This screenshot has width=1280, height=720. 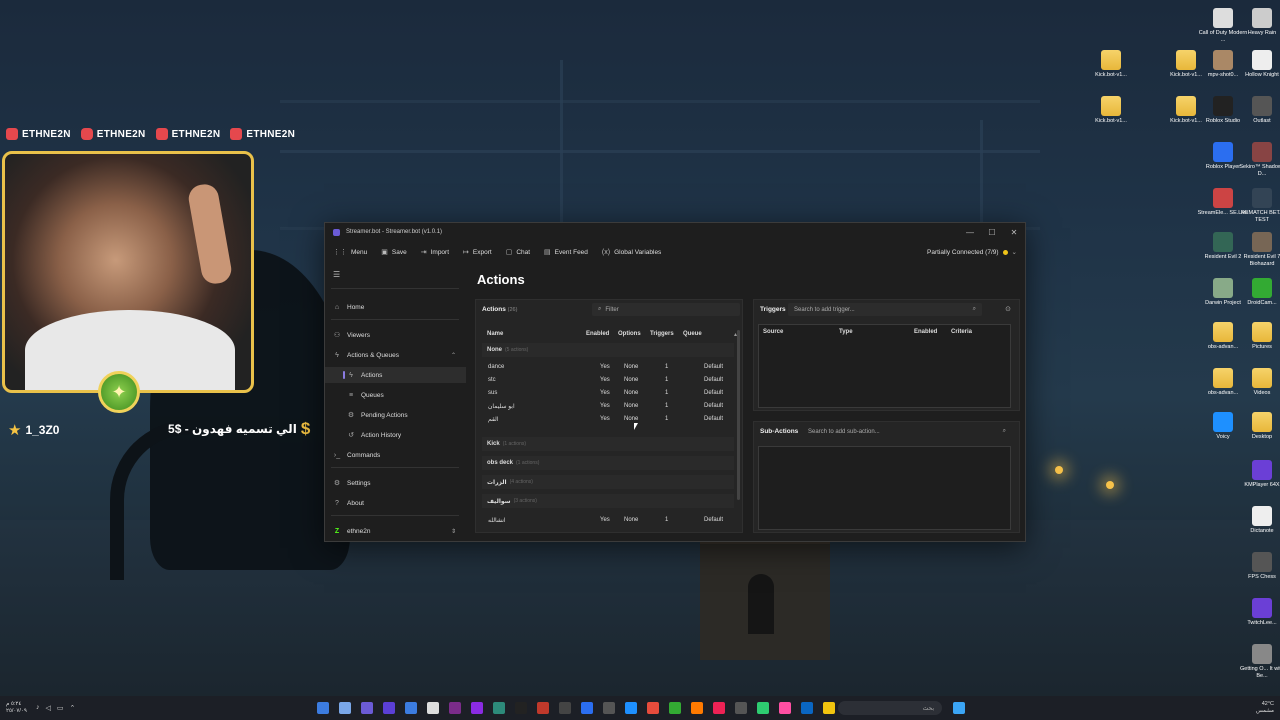 I want to click on desktop-icon: Heavy Rain, so click(x=1258, y=22).